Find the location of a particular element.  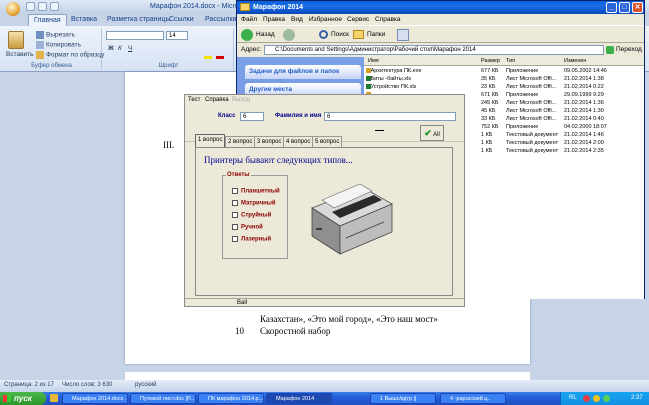

copy-button: Копировать is located at coordinates (58, 45).